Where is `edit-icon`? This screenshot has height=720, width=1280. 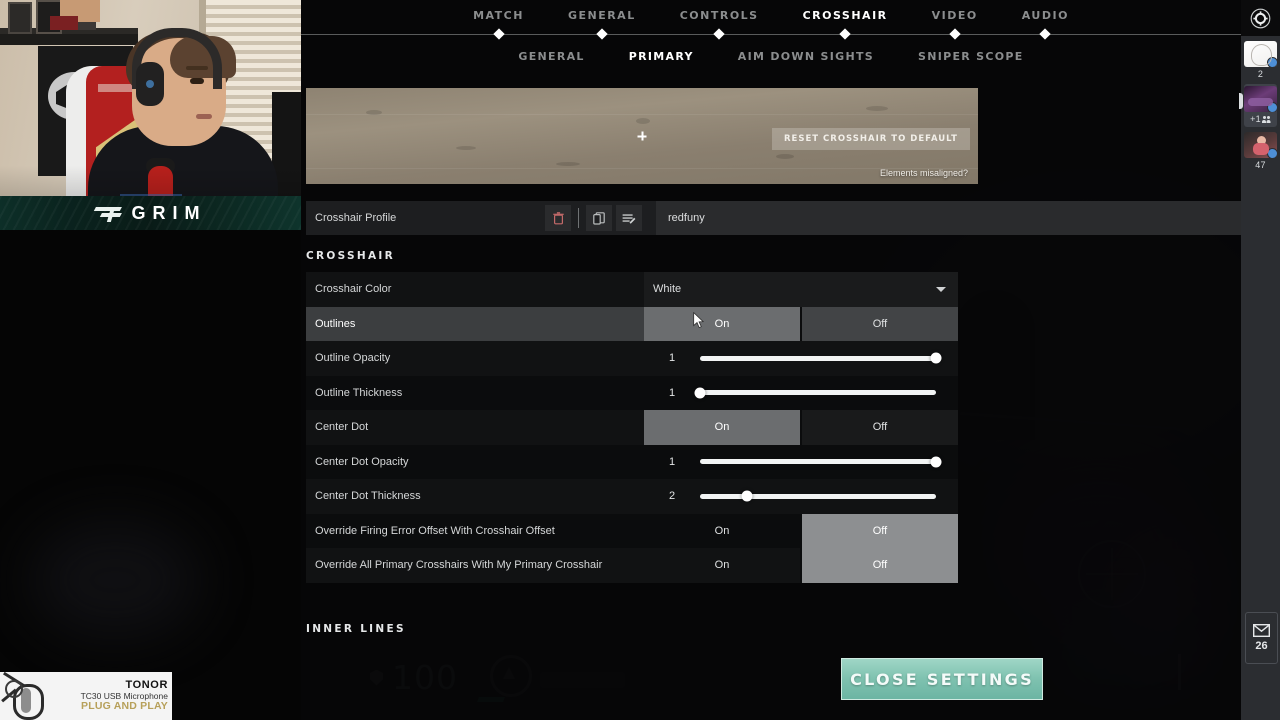 edit-icon is located at coordinates (629, 218).